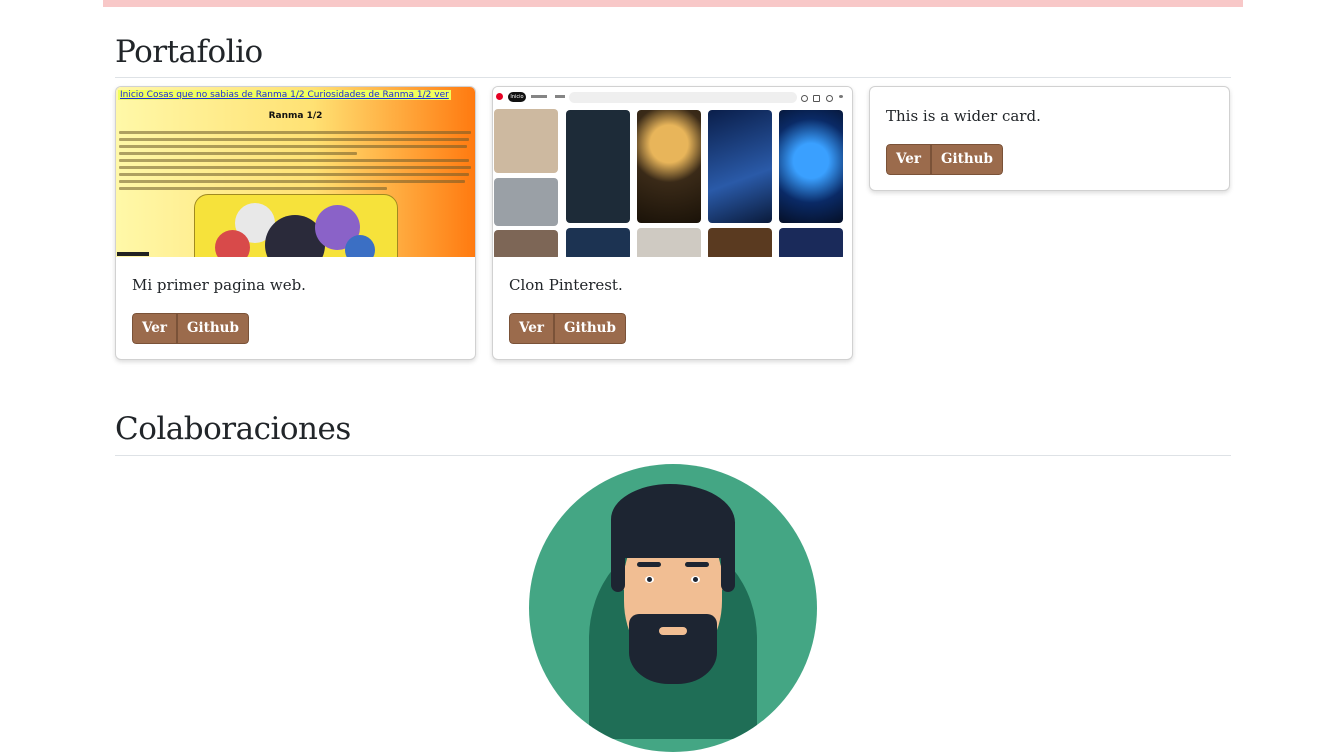  What do you see at coordinates (566, 285) in the screenshot?
I see `card-text: Clon Pinterest.` at bounding box center [566, 285].